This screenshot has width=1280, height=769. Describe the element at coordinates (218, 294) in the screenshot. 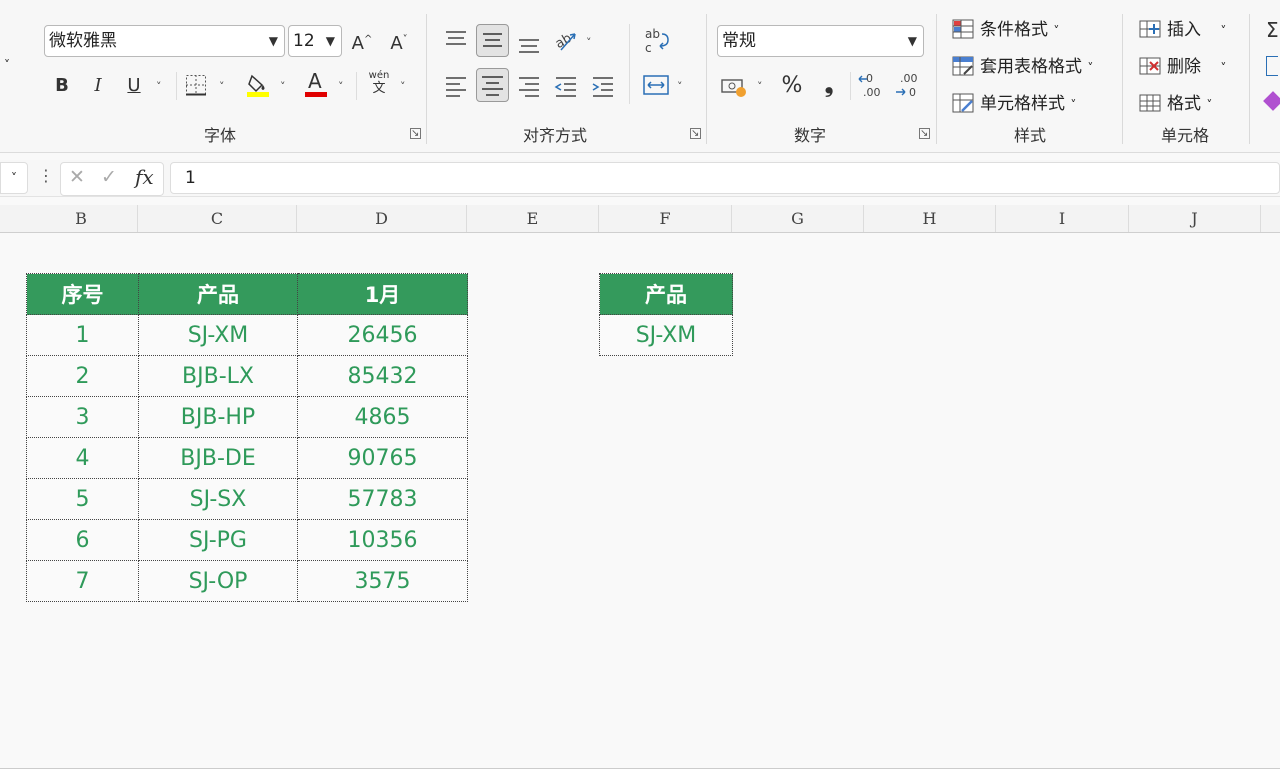

I see `header-product: 产品` at that location.